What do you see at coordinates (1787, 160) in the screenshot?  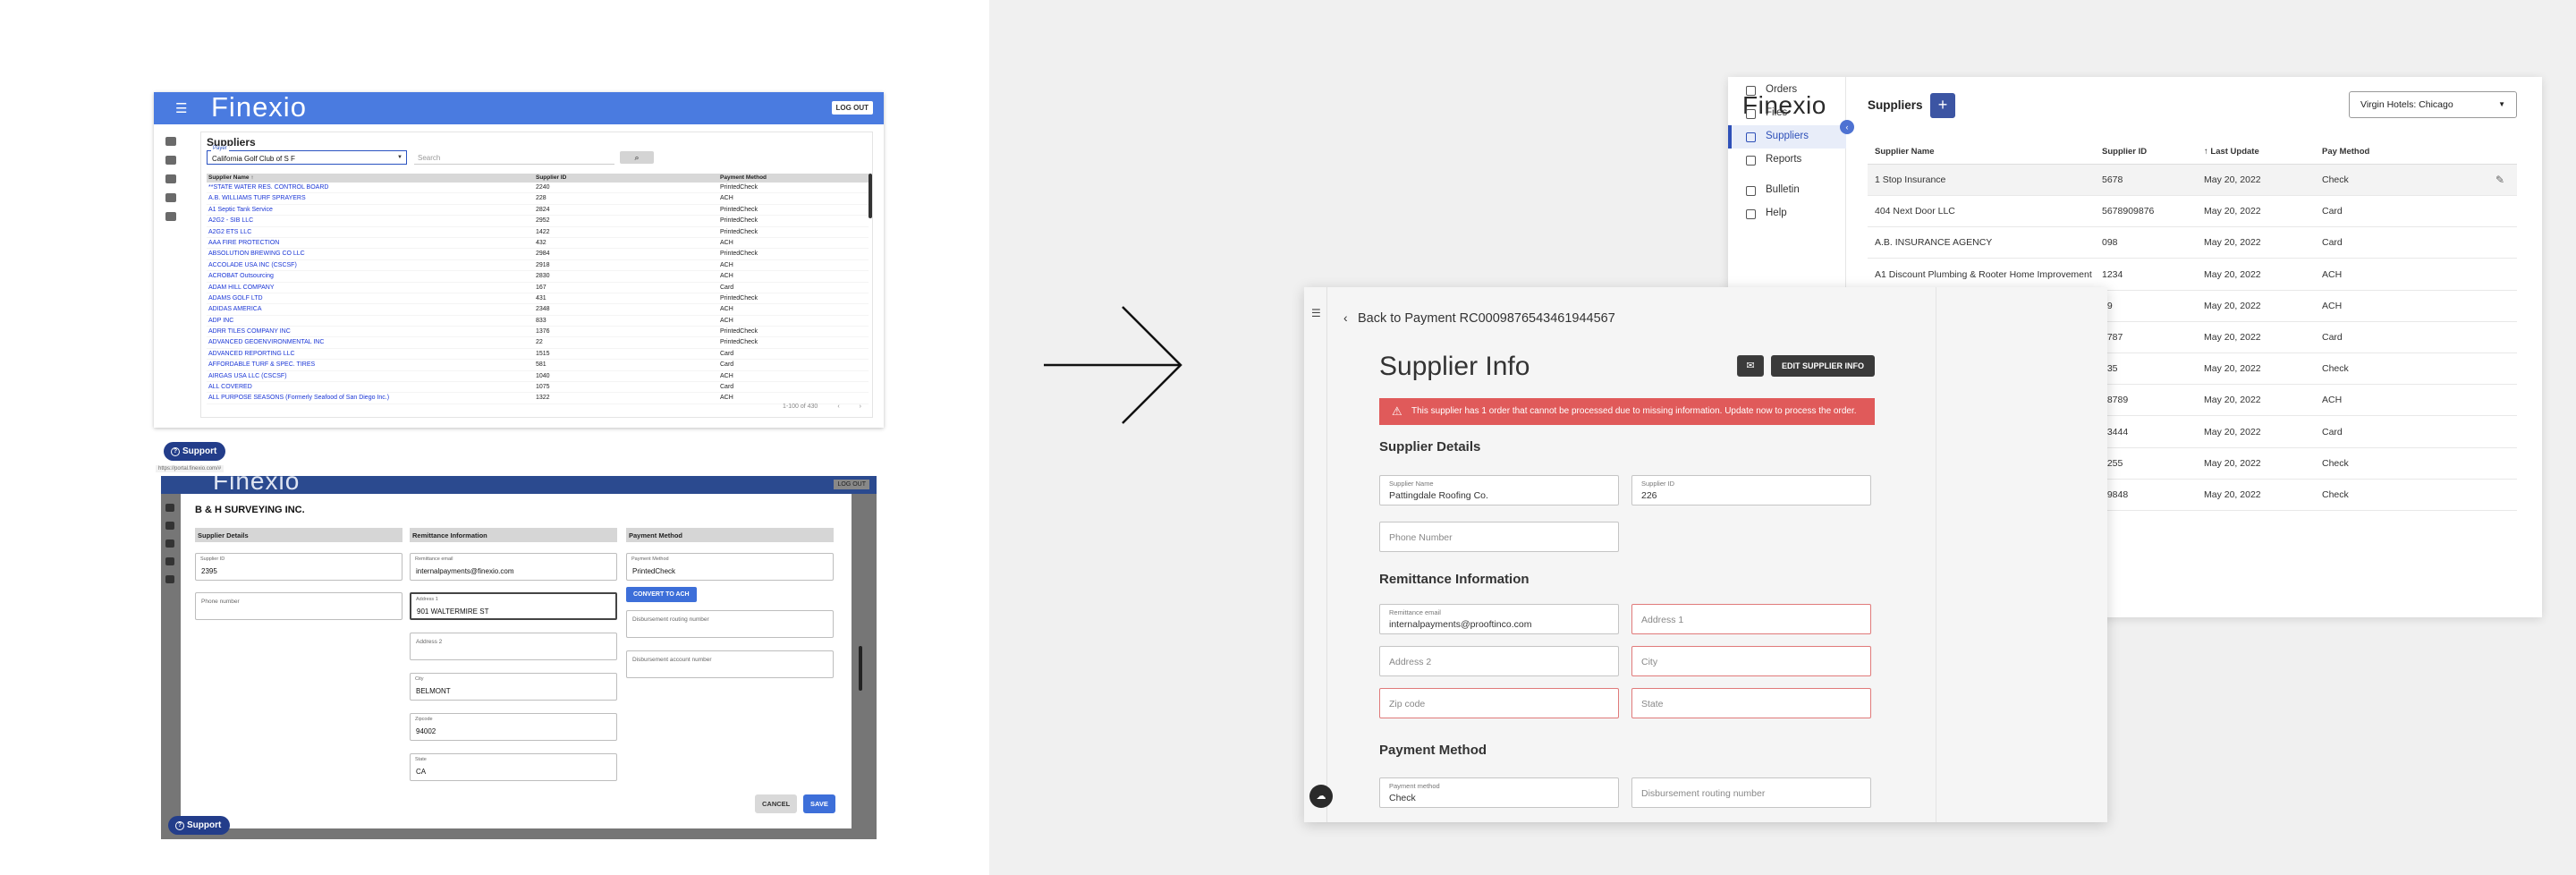 I see `sidebar-item-reports: Reports` at bounding box center [1787, 160].